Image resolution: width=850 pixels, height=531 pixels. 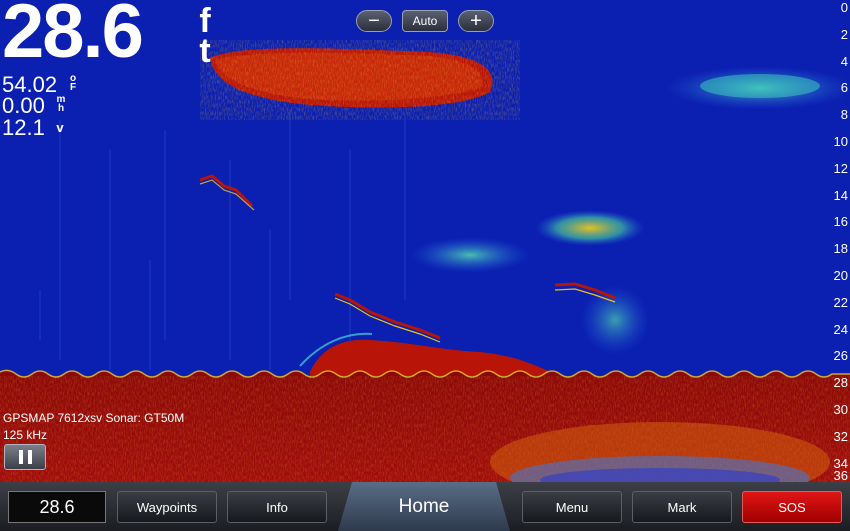 I want to click on depth-scale-tick: 28, so click(x=840, y=383).